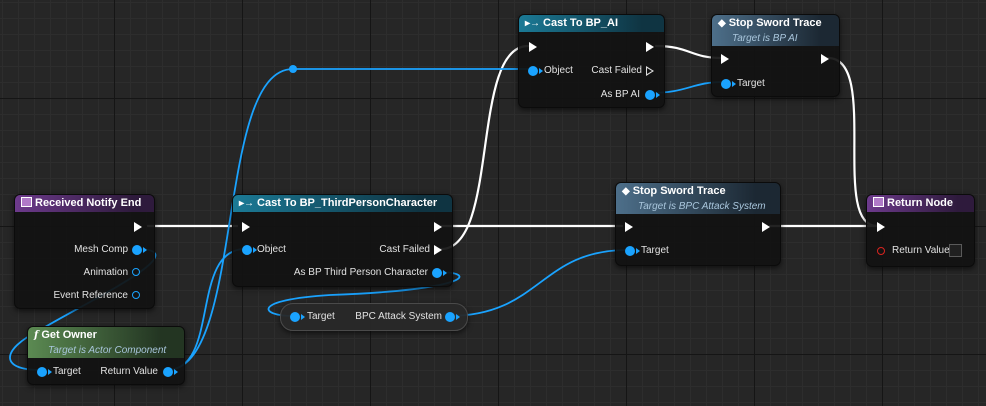 Image resolution: width=986 pixels, height=406 pixels. Describe the element at coordinates (69, 335) in the screenshot. I see `node-title: Get Owner` at that location.